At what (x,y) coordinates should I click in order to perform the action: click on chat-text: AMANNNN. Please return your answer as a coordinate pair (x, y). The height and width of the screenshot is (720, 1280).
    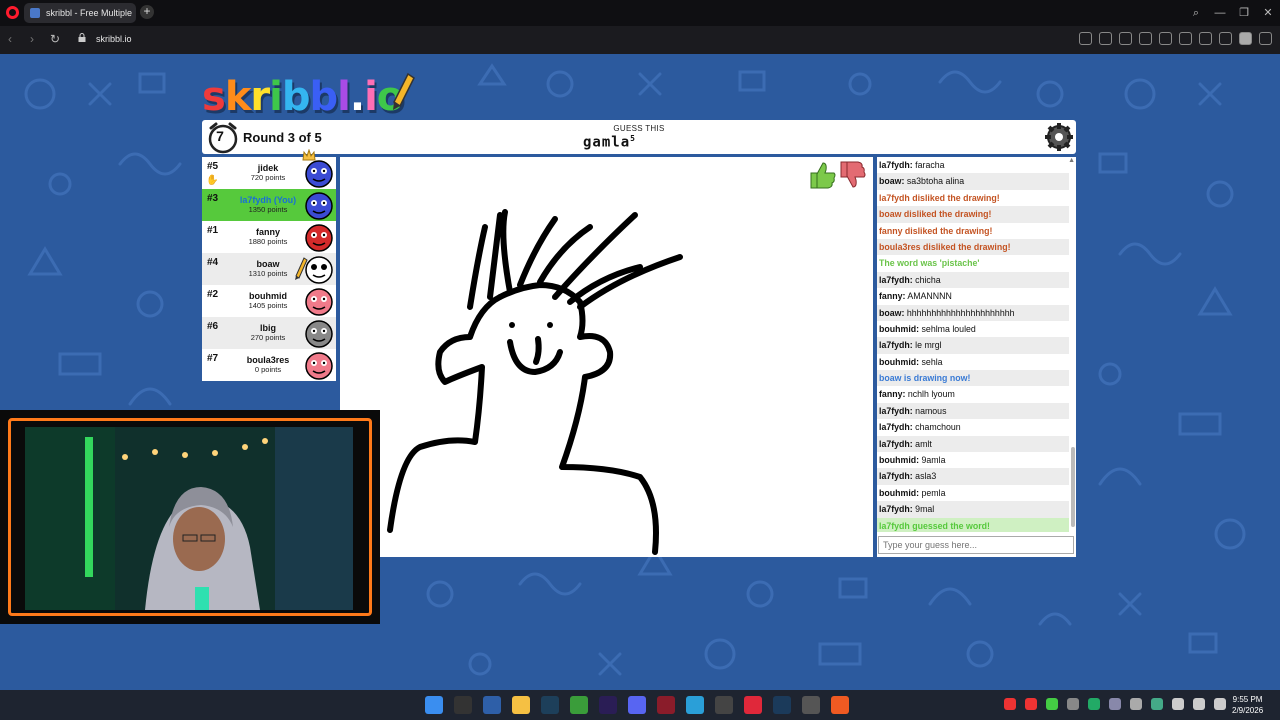
    Looking at the image, I should click on (928, 296).